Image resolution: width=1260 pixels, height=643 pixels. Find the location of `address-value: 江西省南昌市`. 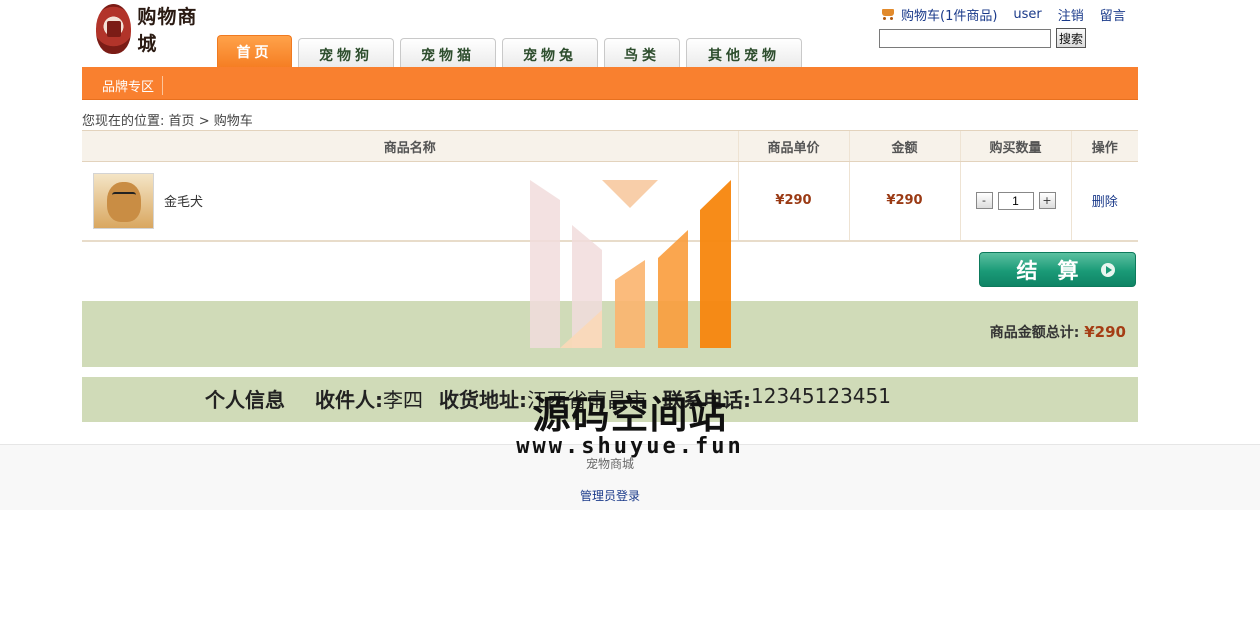

address-value: 江西省南昌市 is located at coordinates (587, 400).